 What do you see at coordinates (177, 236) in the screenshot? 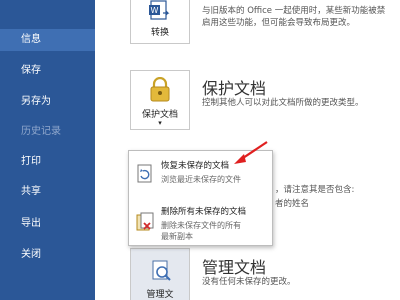
I see `delete-item-desc-2: 最新副本` at bounding box center [177, 236].